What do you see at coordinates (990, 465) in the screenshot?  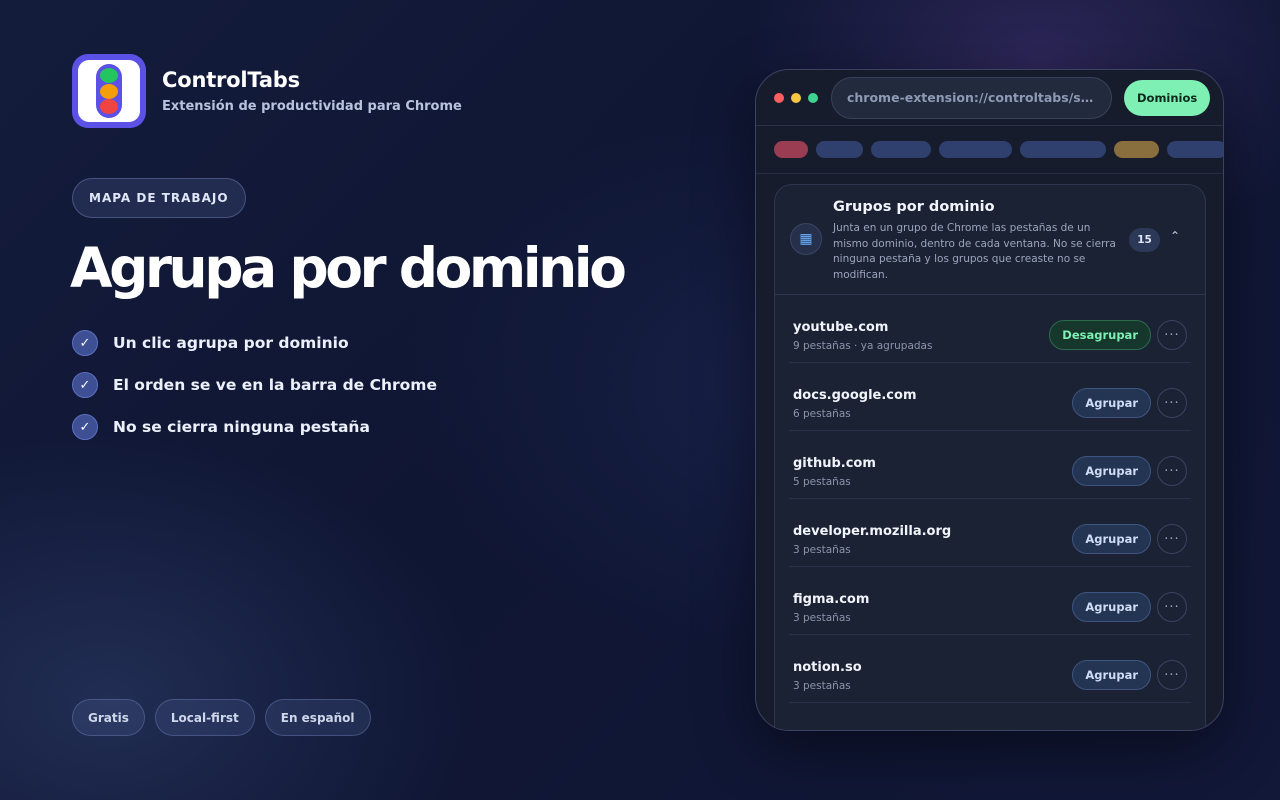 I see `domain-row: github.com 5 pestañas Agrupar ···` at bounding box center [990, 465].